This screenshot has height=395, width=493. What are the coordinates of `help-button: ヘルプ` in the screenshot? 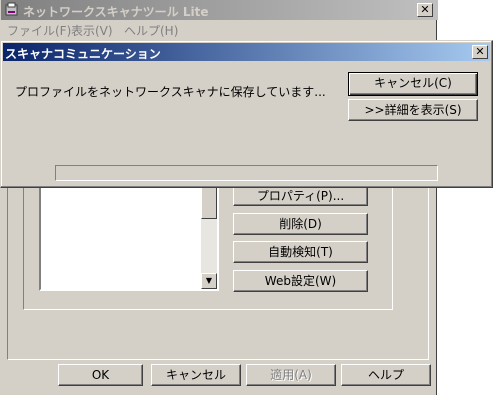 It's located at (386, 375).